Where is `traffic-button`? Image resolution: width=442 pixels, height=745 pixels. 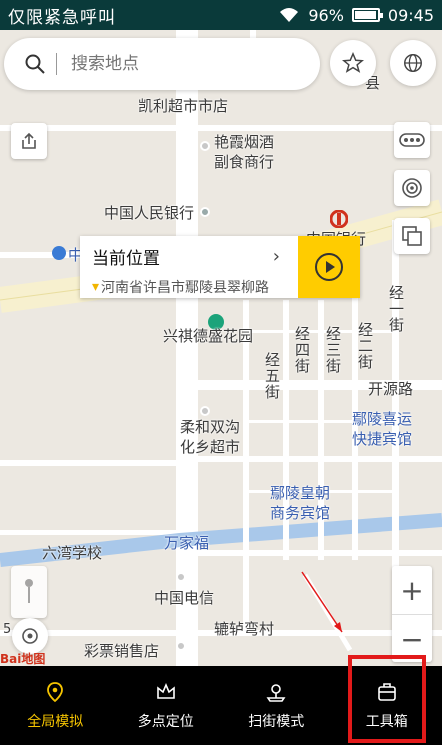 traffic-button is located at coordinates (412, 140).